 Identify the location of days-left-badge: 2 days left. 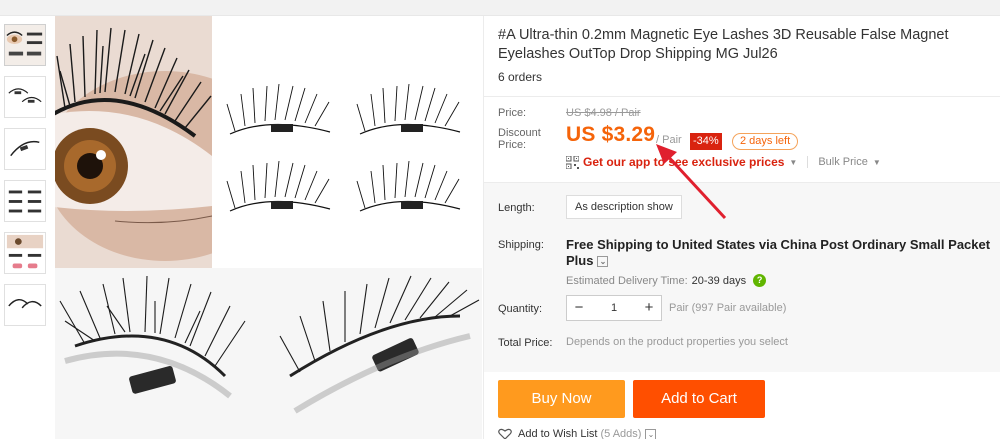
(765, 141).